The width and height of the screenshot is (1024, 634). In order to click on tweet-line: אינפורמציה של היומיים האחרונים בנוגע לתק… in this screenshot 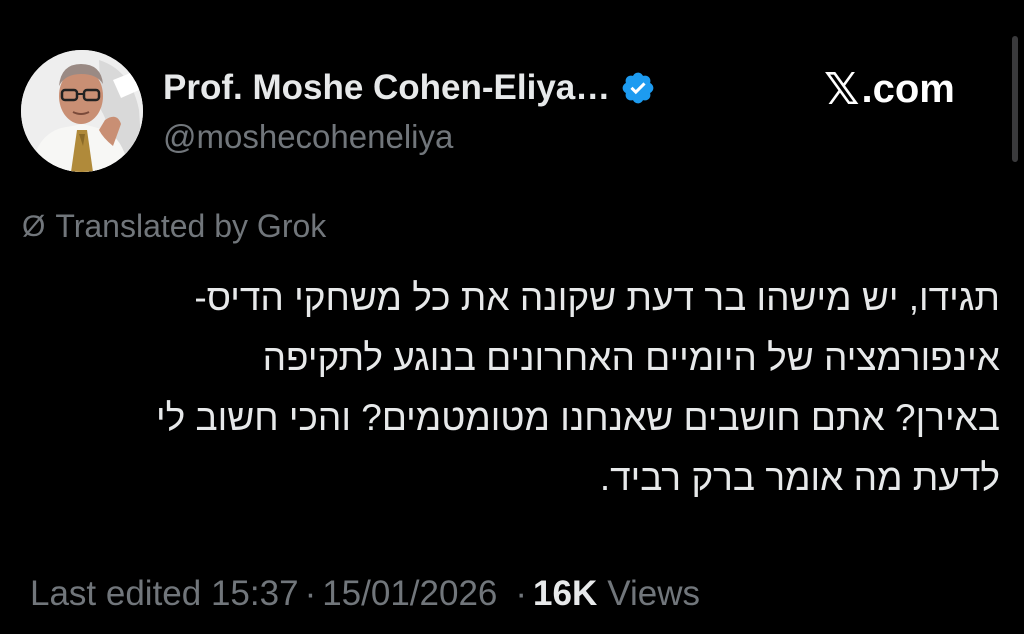, I will do `click(631, 357)`.